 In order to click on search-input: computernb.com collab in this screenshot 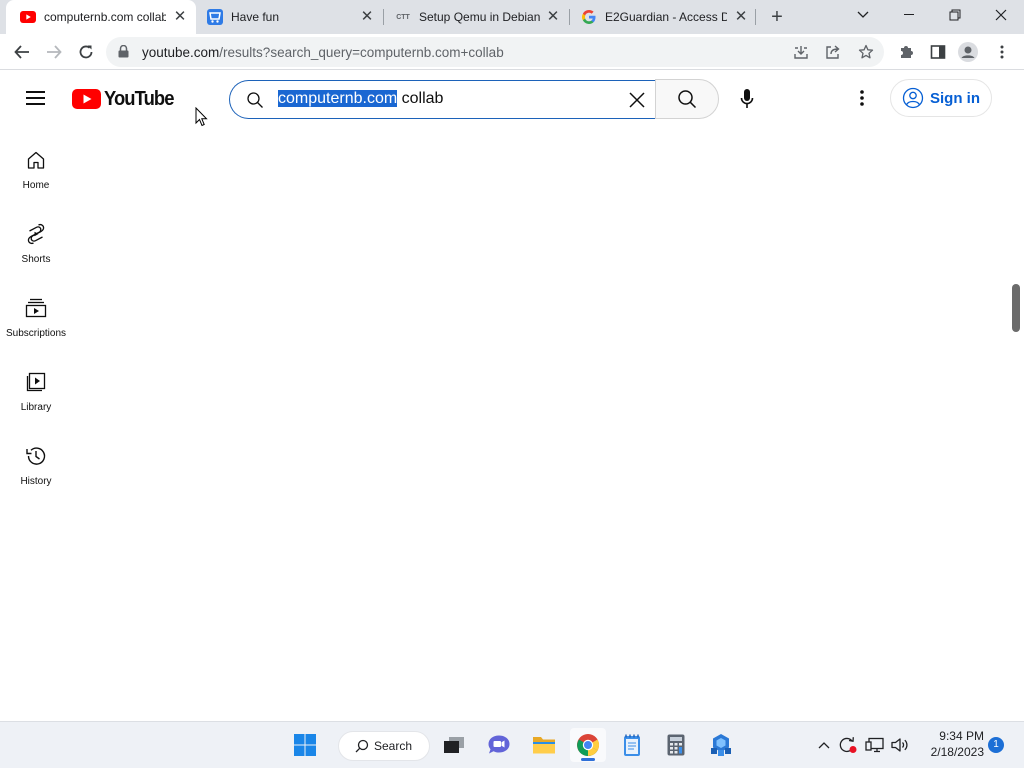, I will do `click(442, 99)`.